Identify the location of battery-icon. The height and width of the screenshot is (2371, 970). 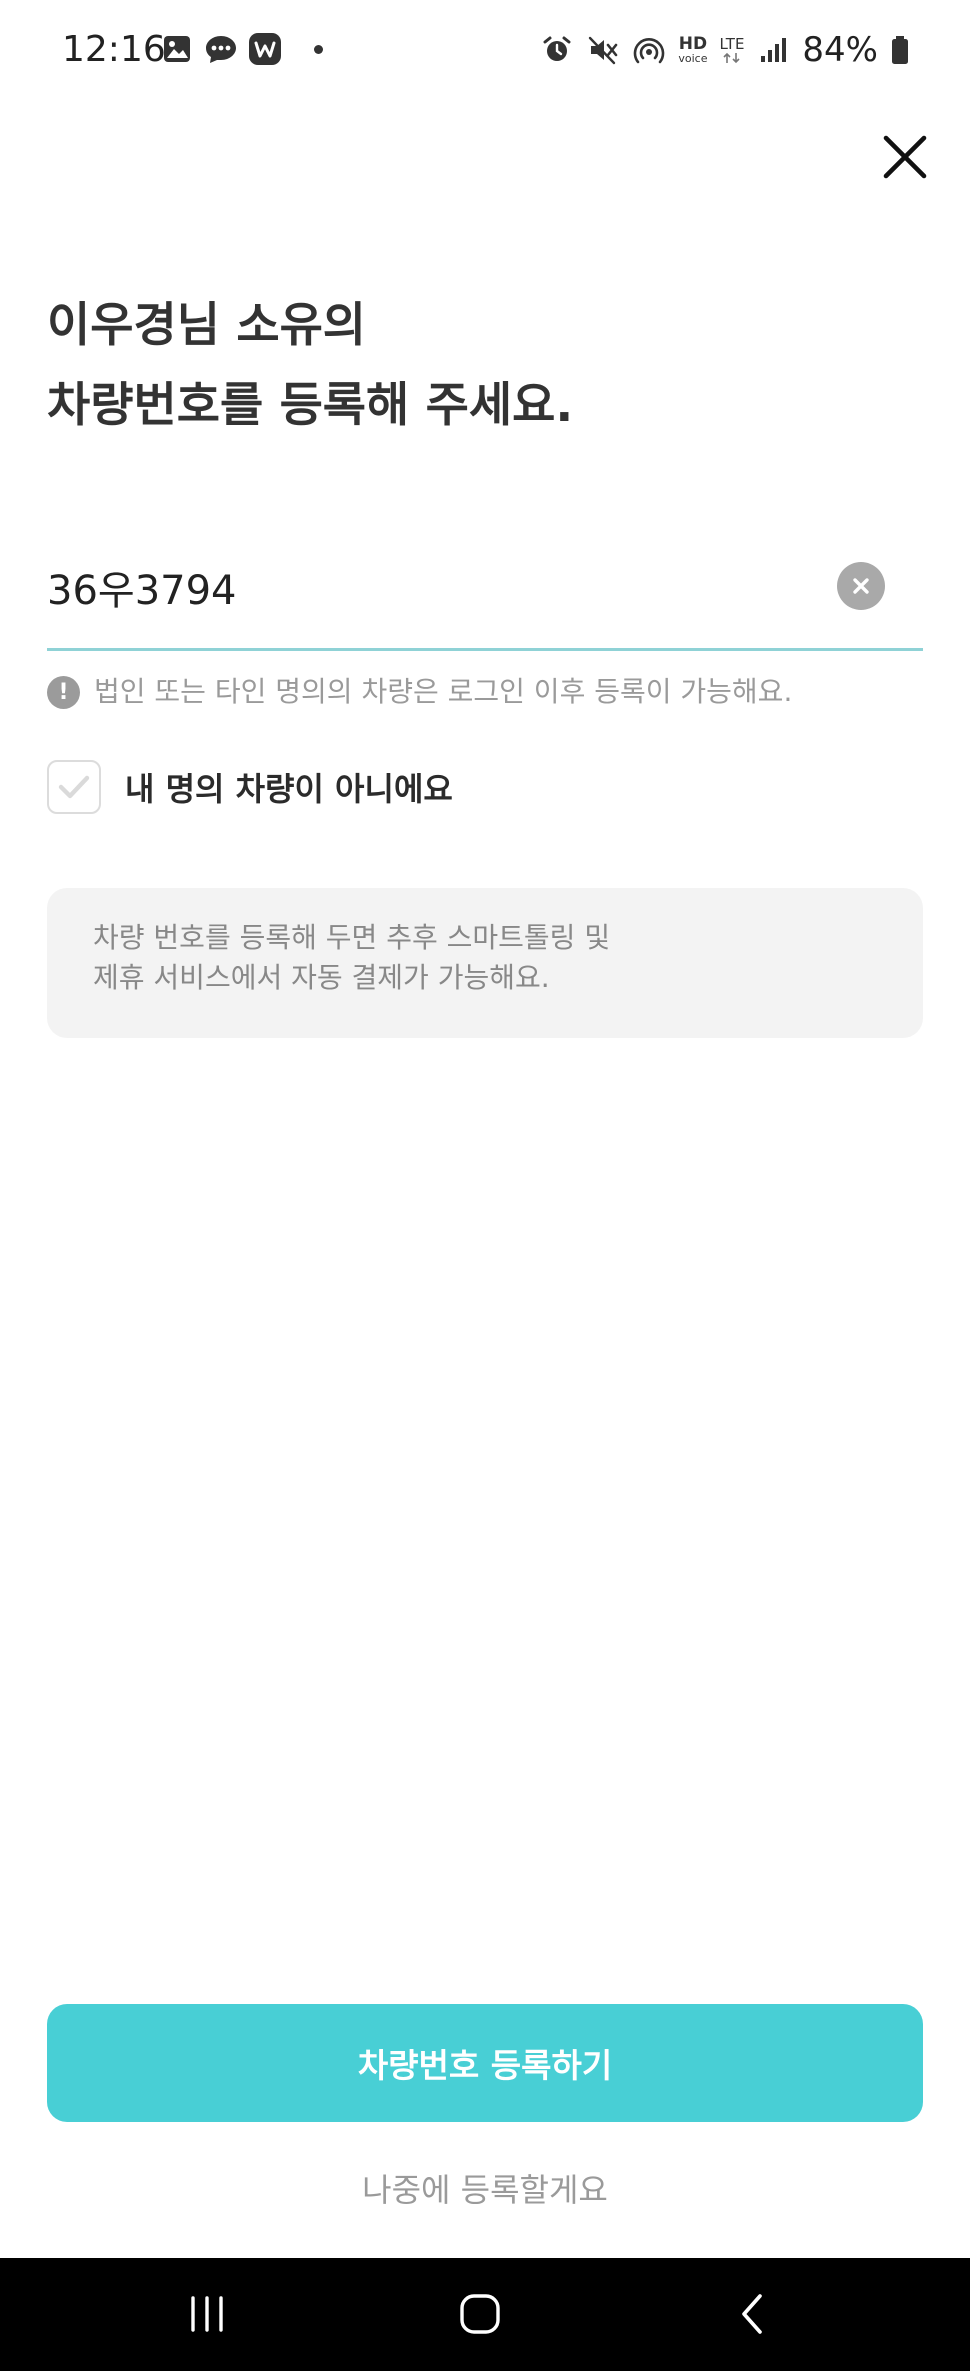
(900, 50).